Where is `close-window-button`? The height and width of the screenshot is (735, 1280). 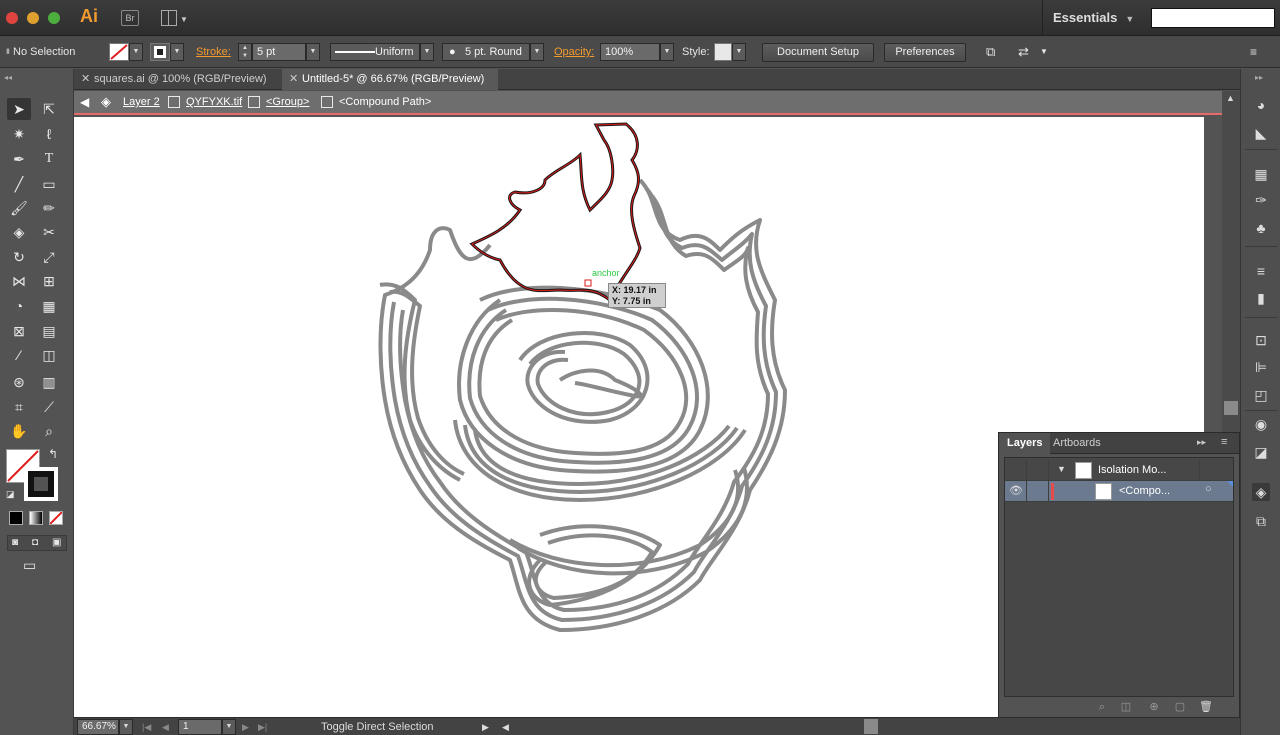 close-window-button is located at coordinates (12, 18).